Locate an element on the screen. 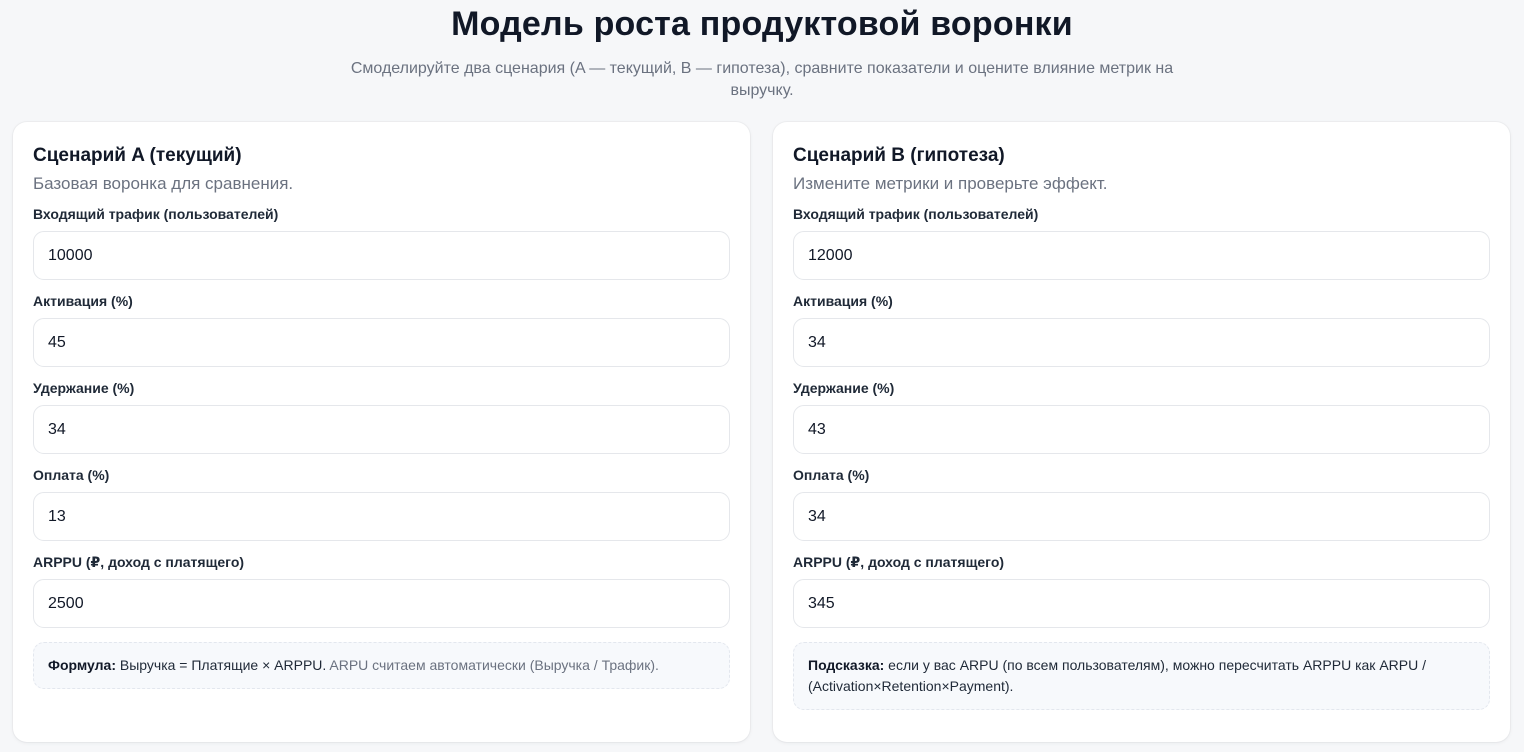  scenario-a-payment-field: Оплата (%) is located at coordinates (381, 503).